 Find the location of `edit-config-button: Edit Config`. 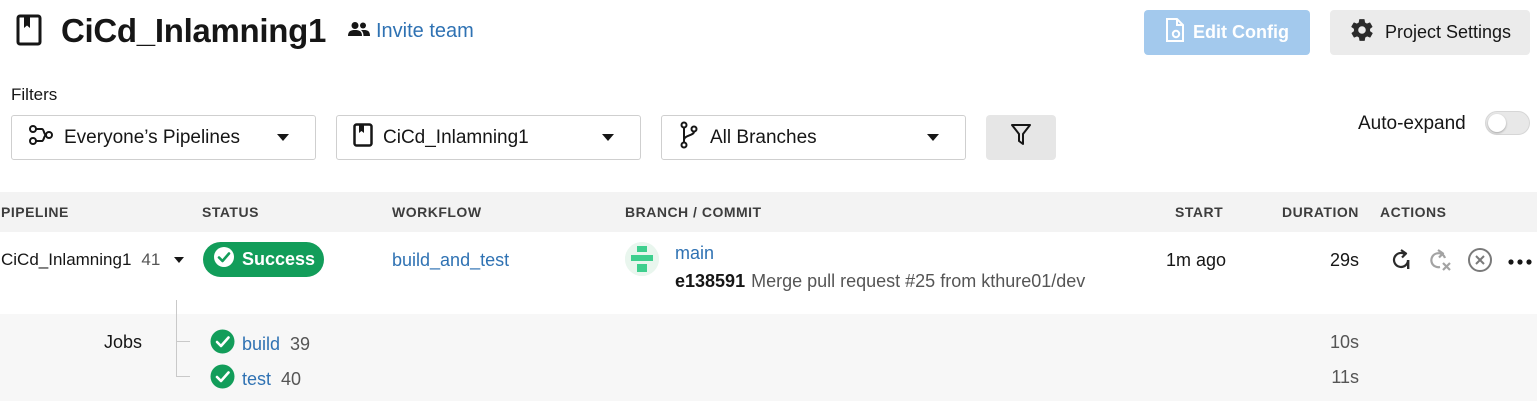

edit-config-button: Edit Config is located at coordinates (1227, 32).